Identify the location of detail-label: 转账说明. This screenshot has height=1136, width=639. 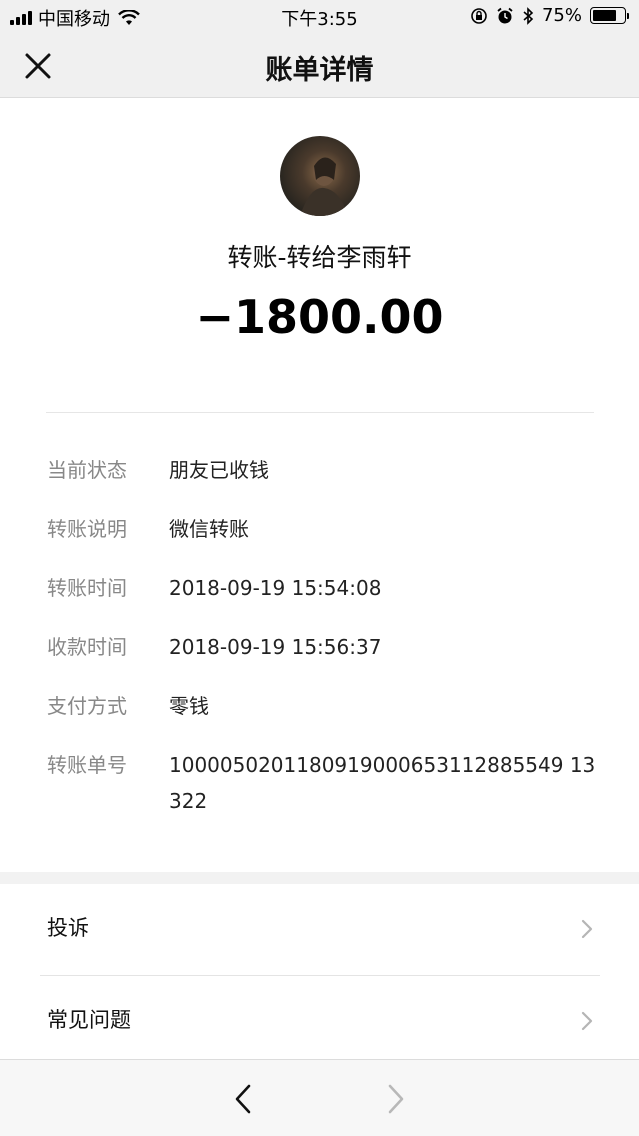
(87, 529).